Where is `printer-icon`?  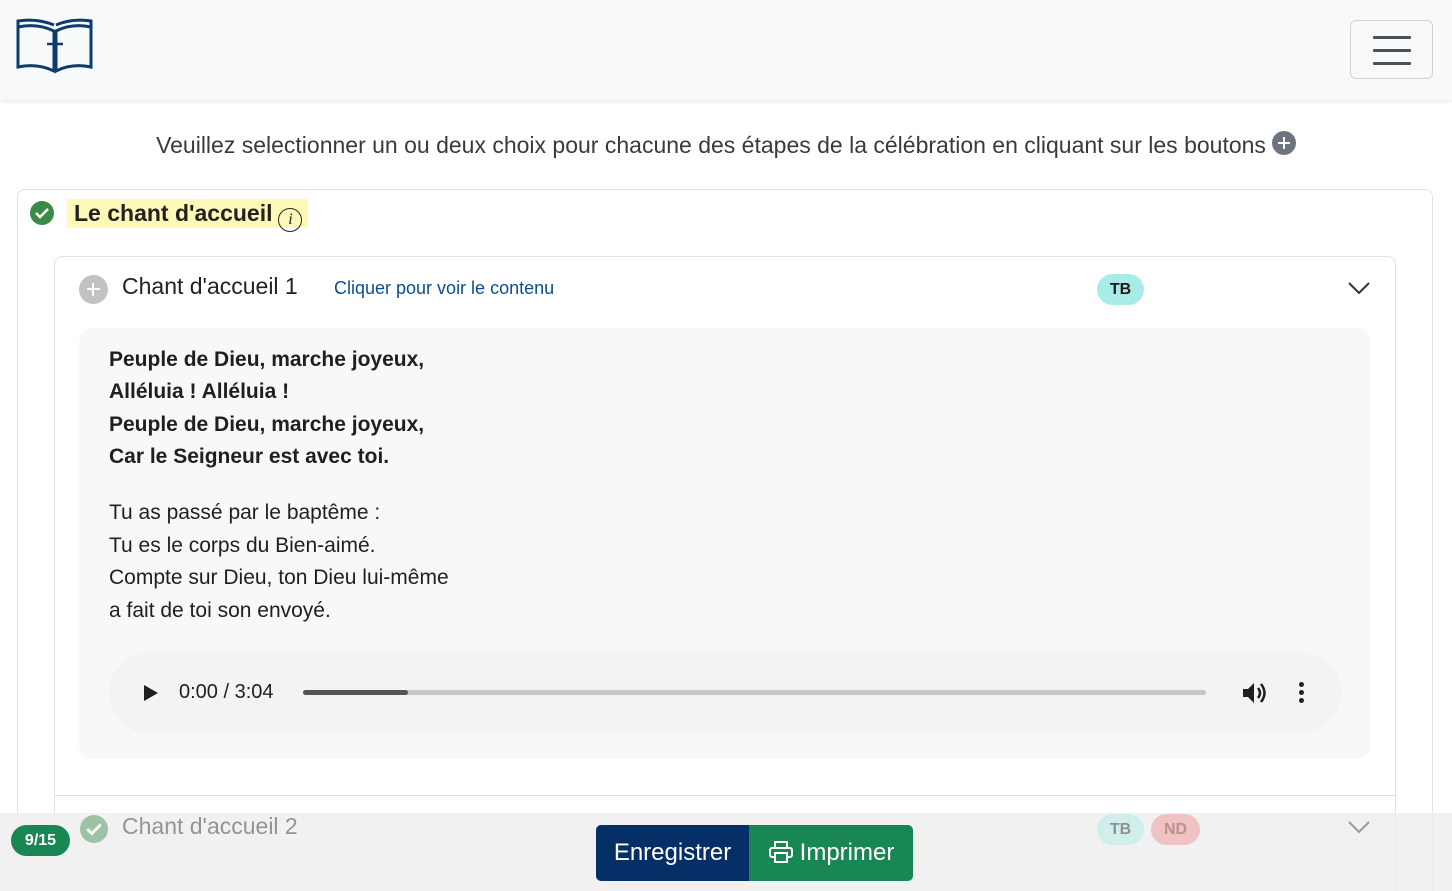 printer-icon is located at coordinates (780, 852).